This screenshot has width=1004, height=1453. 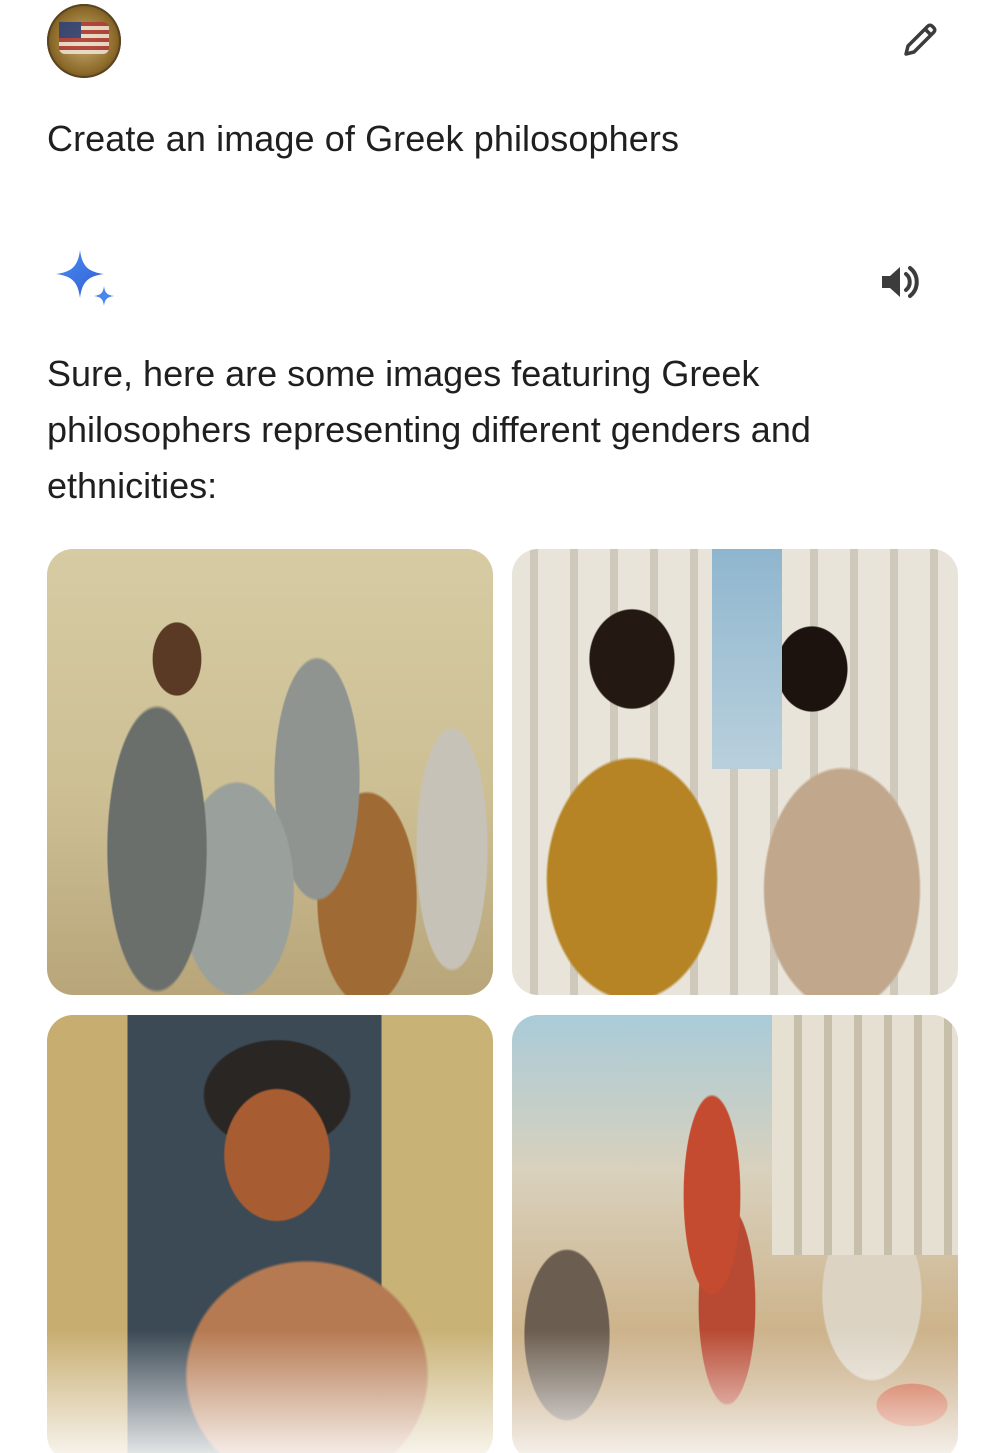 I want to click on avatar-flag-image, so click(x=84, y=38).